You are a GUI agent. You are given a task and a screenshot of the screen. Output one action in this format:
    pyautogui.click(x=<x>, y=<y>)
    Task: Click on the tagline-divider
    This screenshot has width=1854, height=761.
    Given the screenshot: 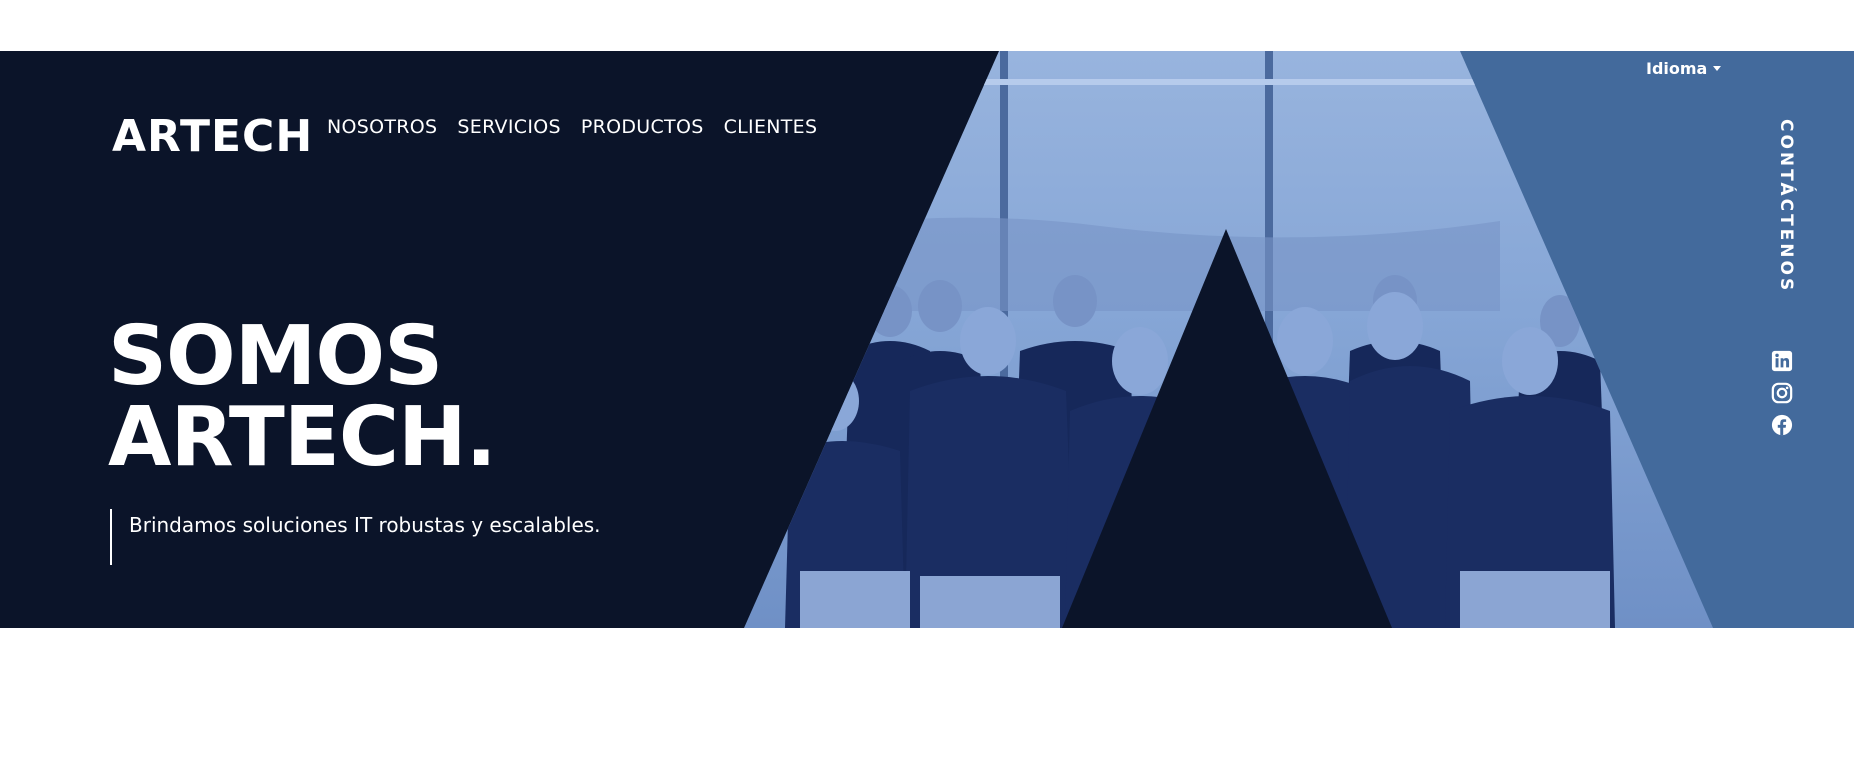 What is the action you would take?
    pyautogui.click(x=111, y=537)
    